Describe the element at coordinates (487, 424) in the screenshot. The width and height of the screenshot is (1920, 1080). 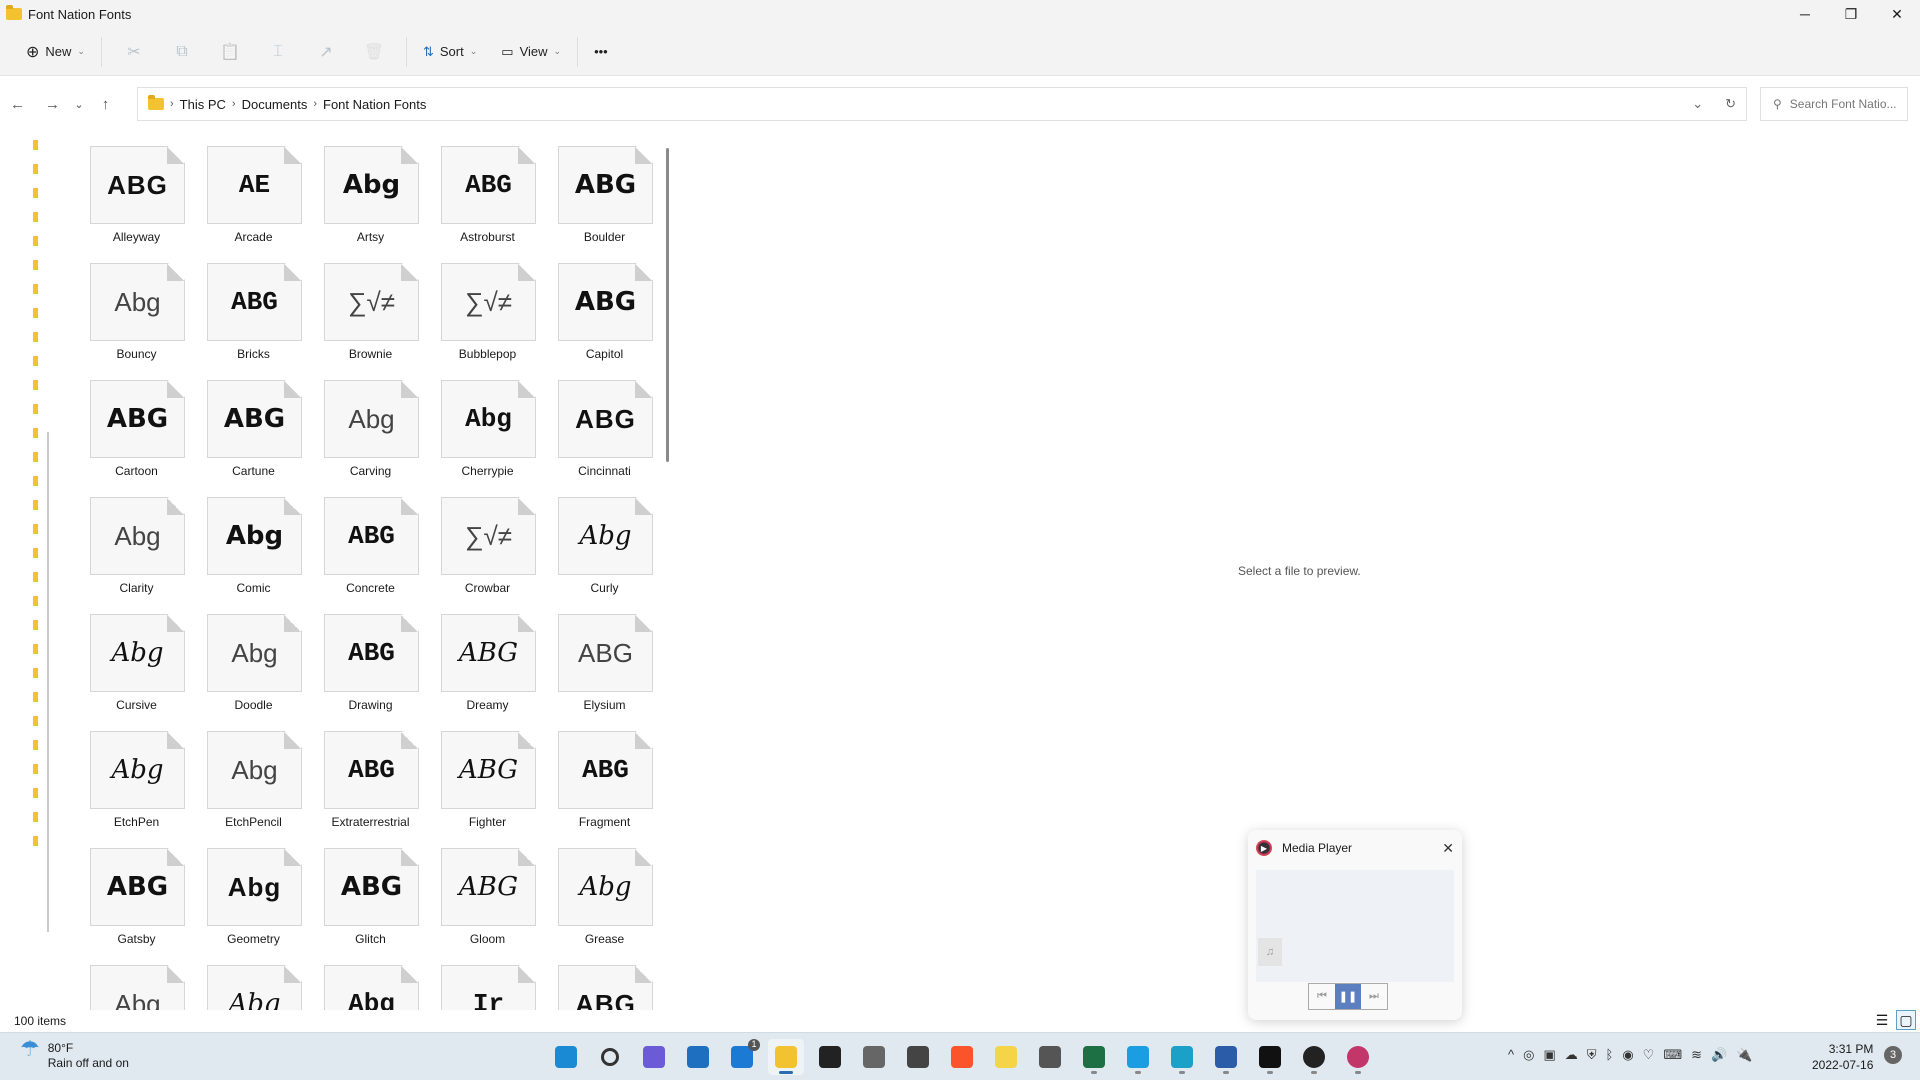
I see `file-item: Abg Cherrypie` at that location.